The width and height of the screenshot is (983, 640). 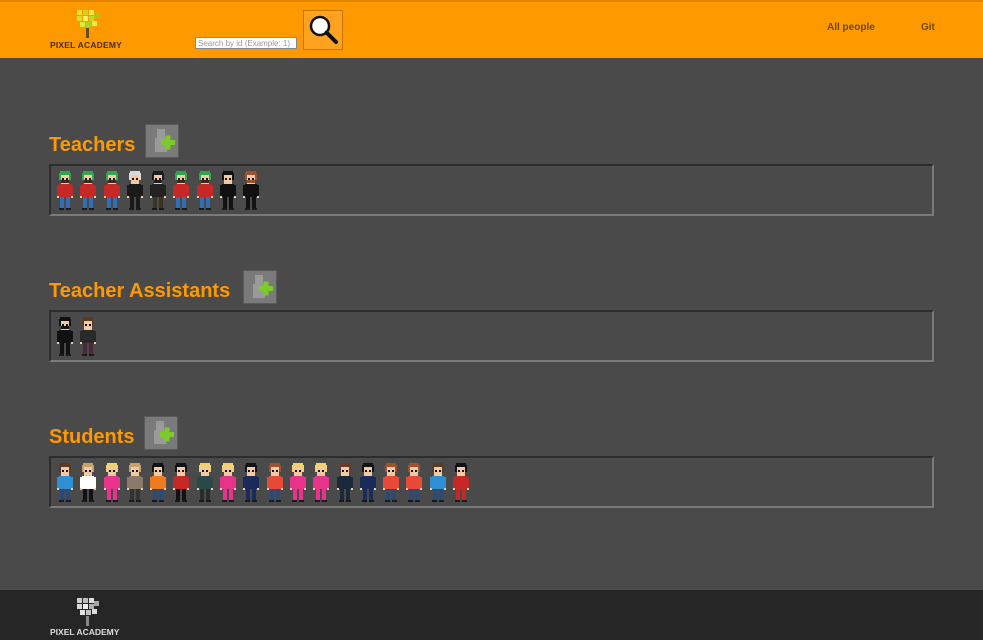 I want to click on magnifier-icon, so click(x=323, y=29).